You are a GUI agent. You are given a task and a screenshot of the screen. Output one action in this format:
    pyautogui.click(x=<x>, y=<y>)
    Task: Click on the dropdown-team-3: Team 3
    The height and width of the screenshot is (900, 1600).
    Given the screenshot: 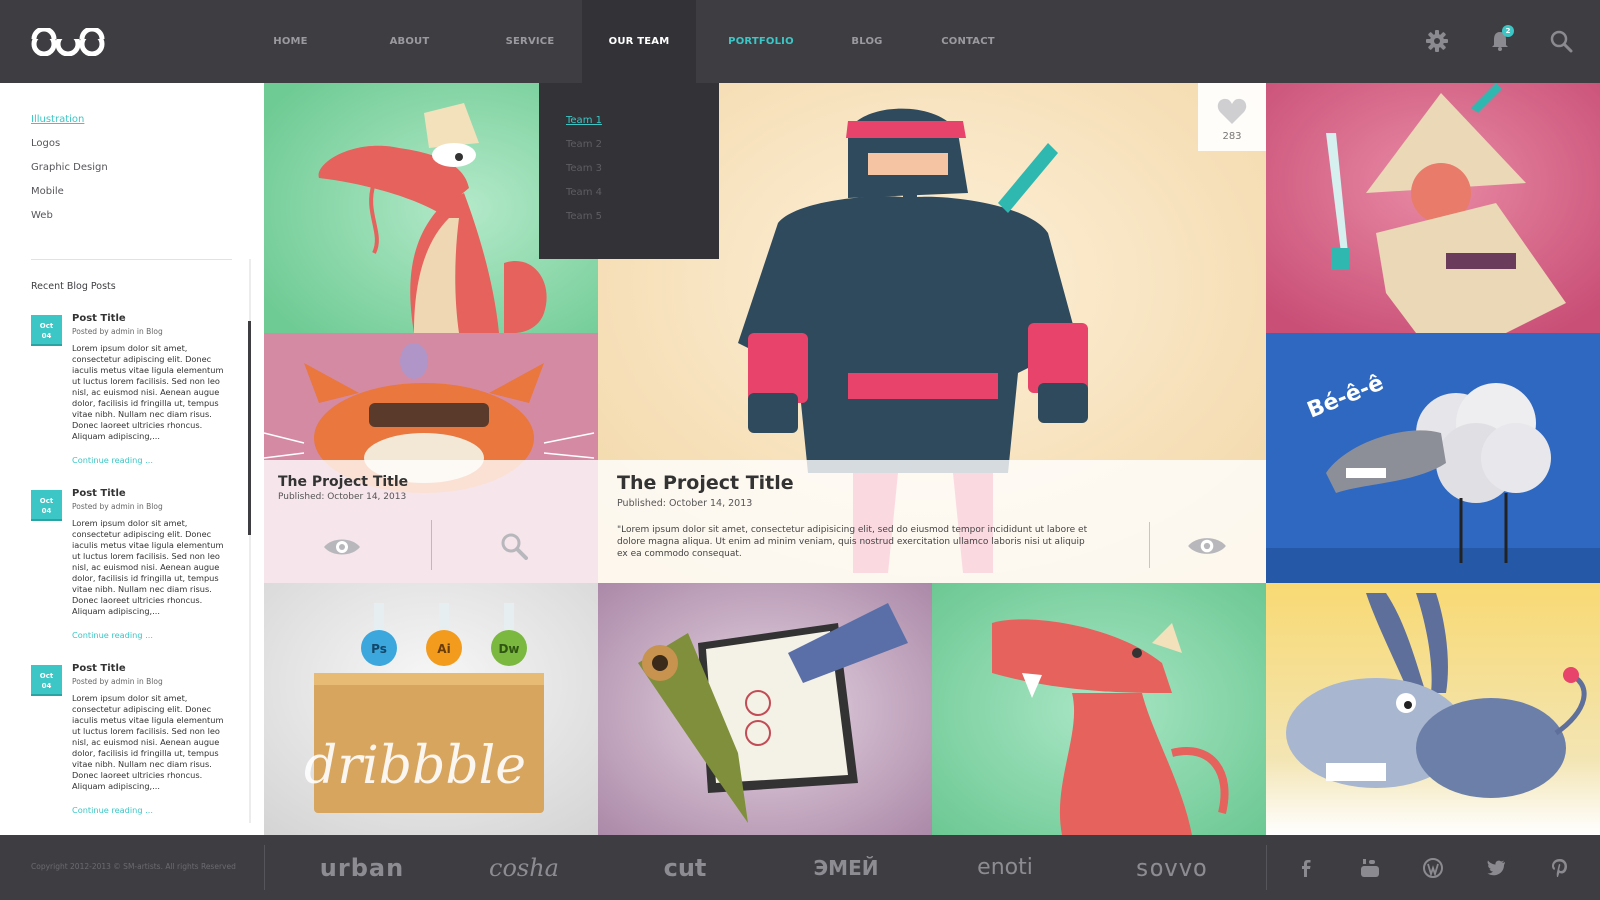 What is the action you would take?
    pyautogui.click(x=642, y=173)
    